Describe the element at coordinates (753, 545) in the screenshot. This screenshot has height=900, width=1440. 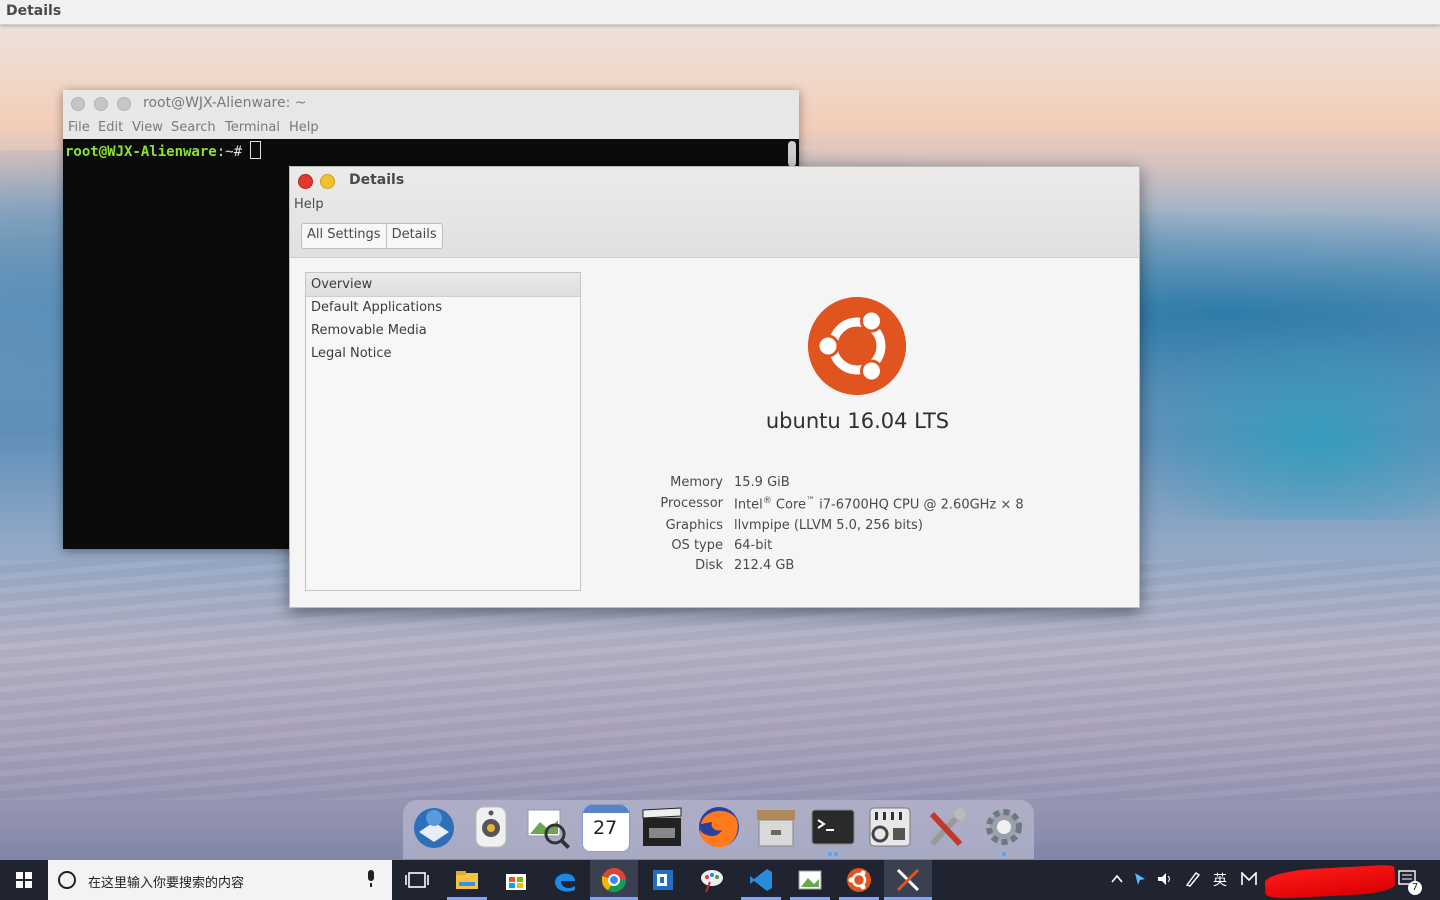
I see `os-type-value: 64-bit` at that location.